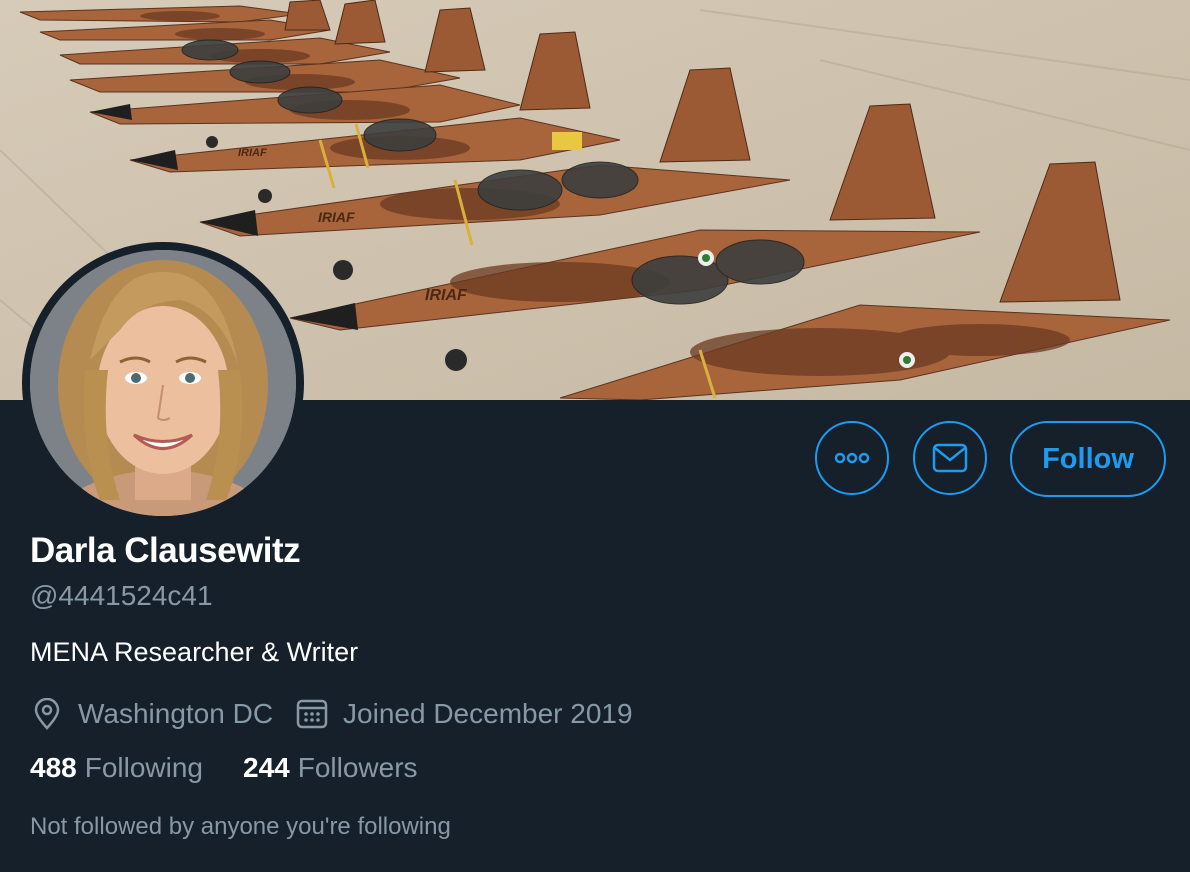 This screenshot has width=1190, height=872. I want to click on following-link: 488 Following, so click(116, 768).